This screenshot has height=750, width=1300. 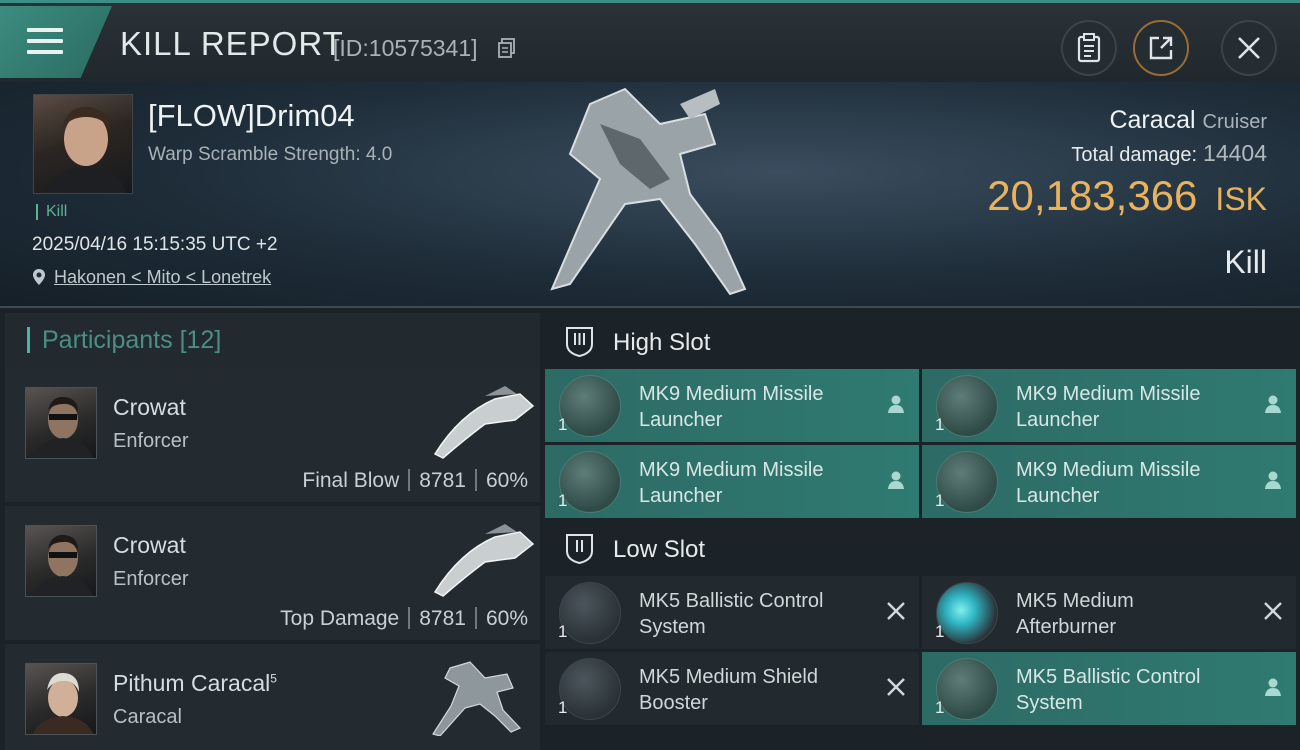 What do you see at coordinates (124, 340) in the screenshot?
I see `participants-title: Participants [12]` at bounding box center [124, 340].